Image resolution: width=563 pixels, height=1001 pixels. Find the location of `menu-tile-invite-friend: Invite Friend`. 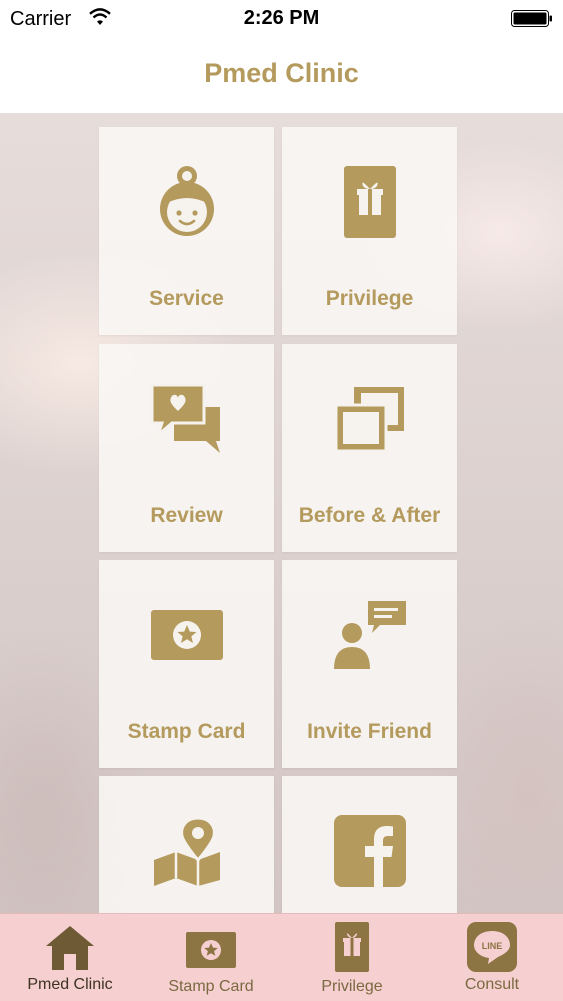

menu-tile-invite-friend: Invite Friend is located at coordinates (369, 664).